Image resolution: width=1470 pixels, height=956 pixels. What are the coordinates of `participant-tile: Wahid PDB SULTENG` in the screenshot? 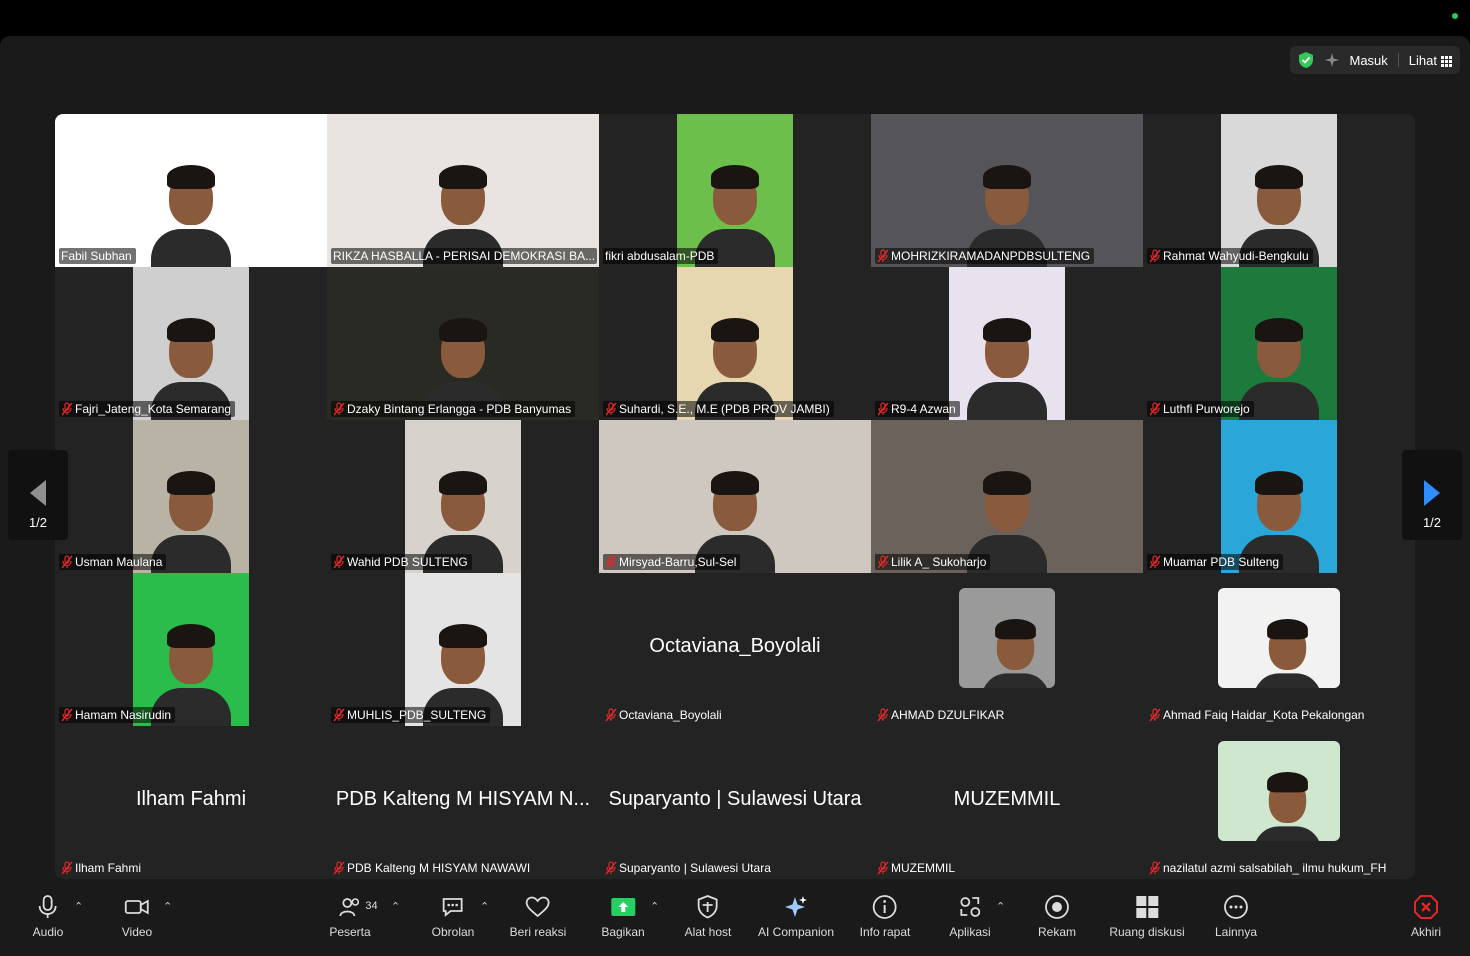 It's located at (463, 496).